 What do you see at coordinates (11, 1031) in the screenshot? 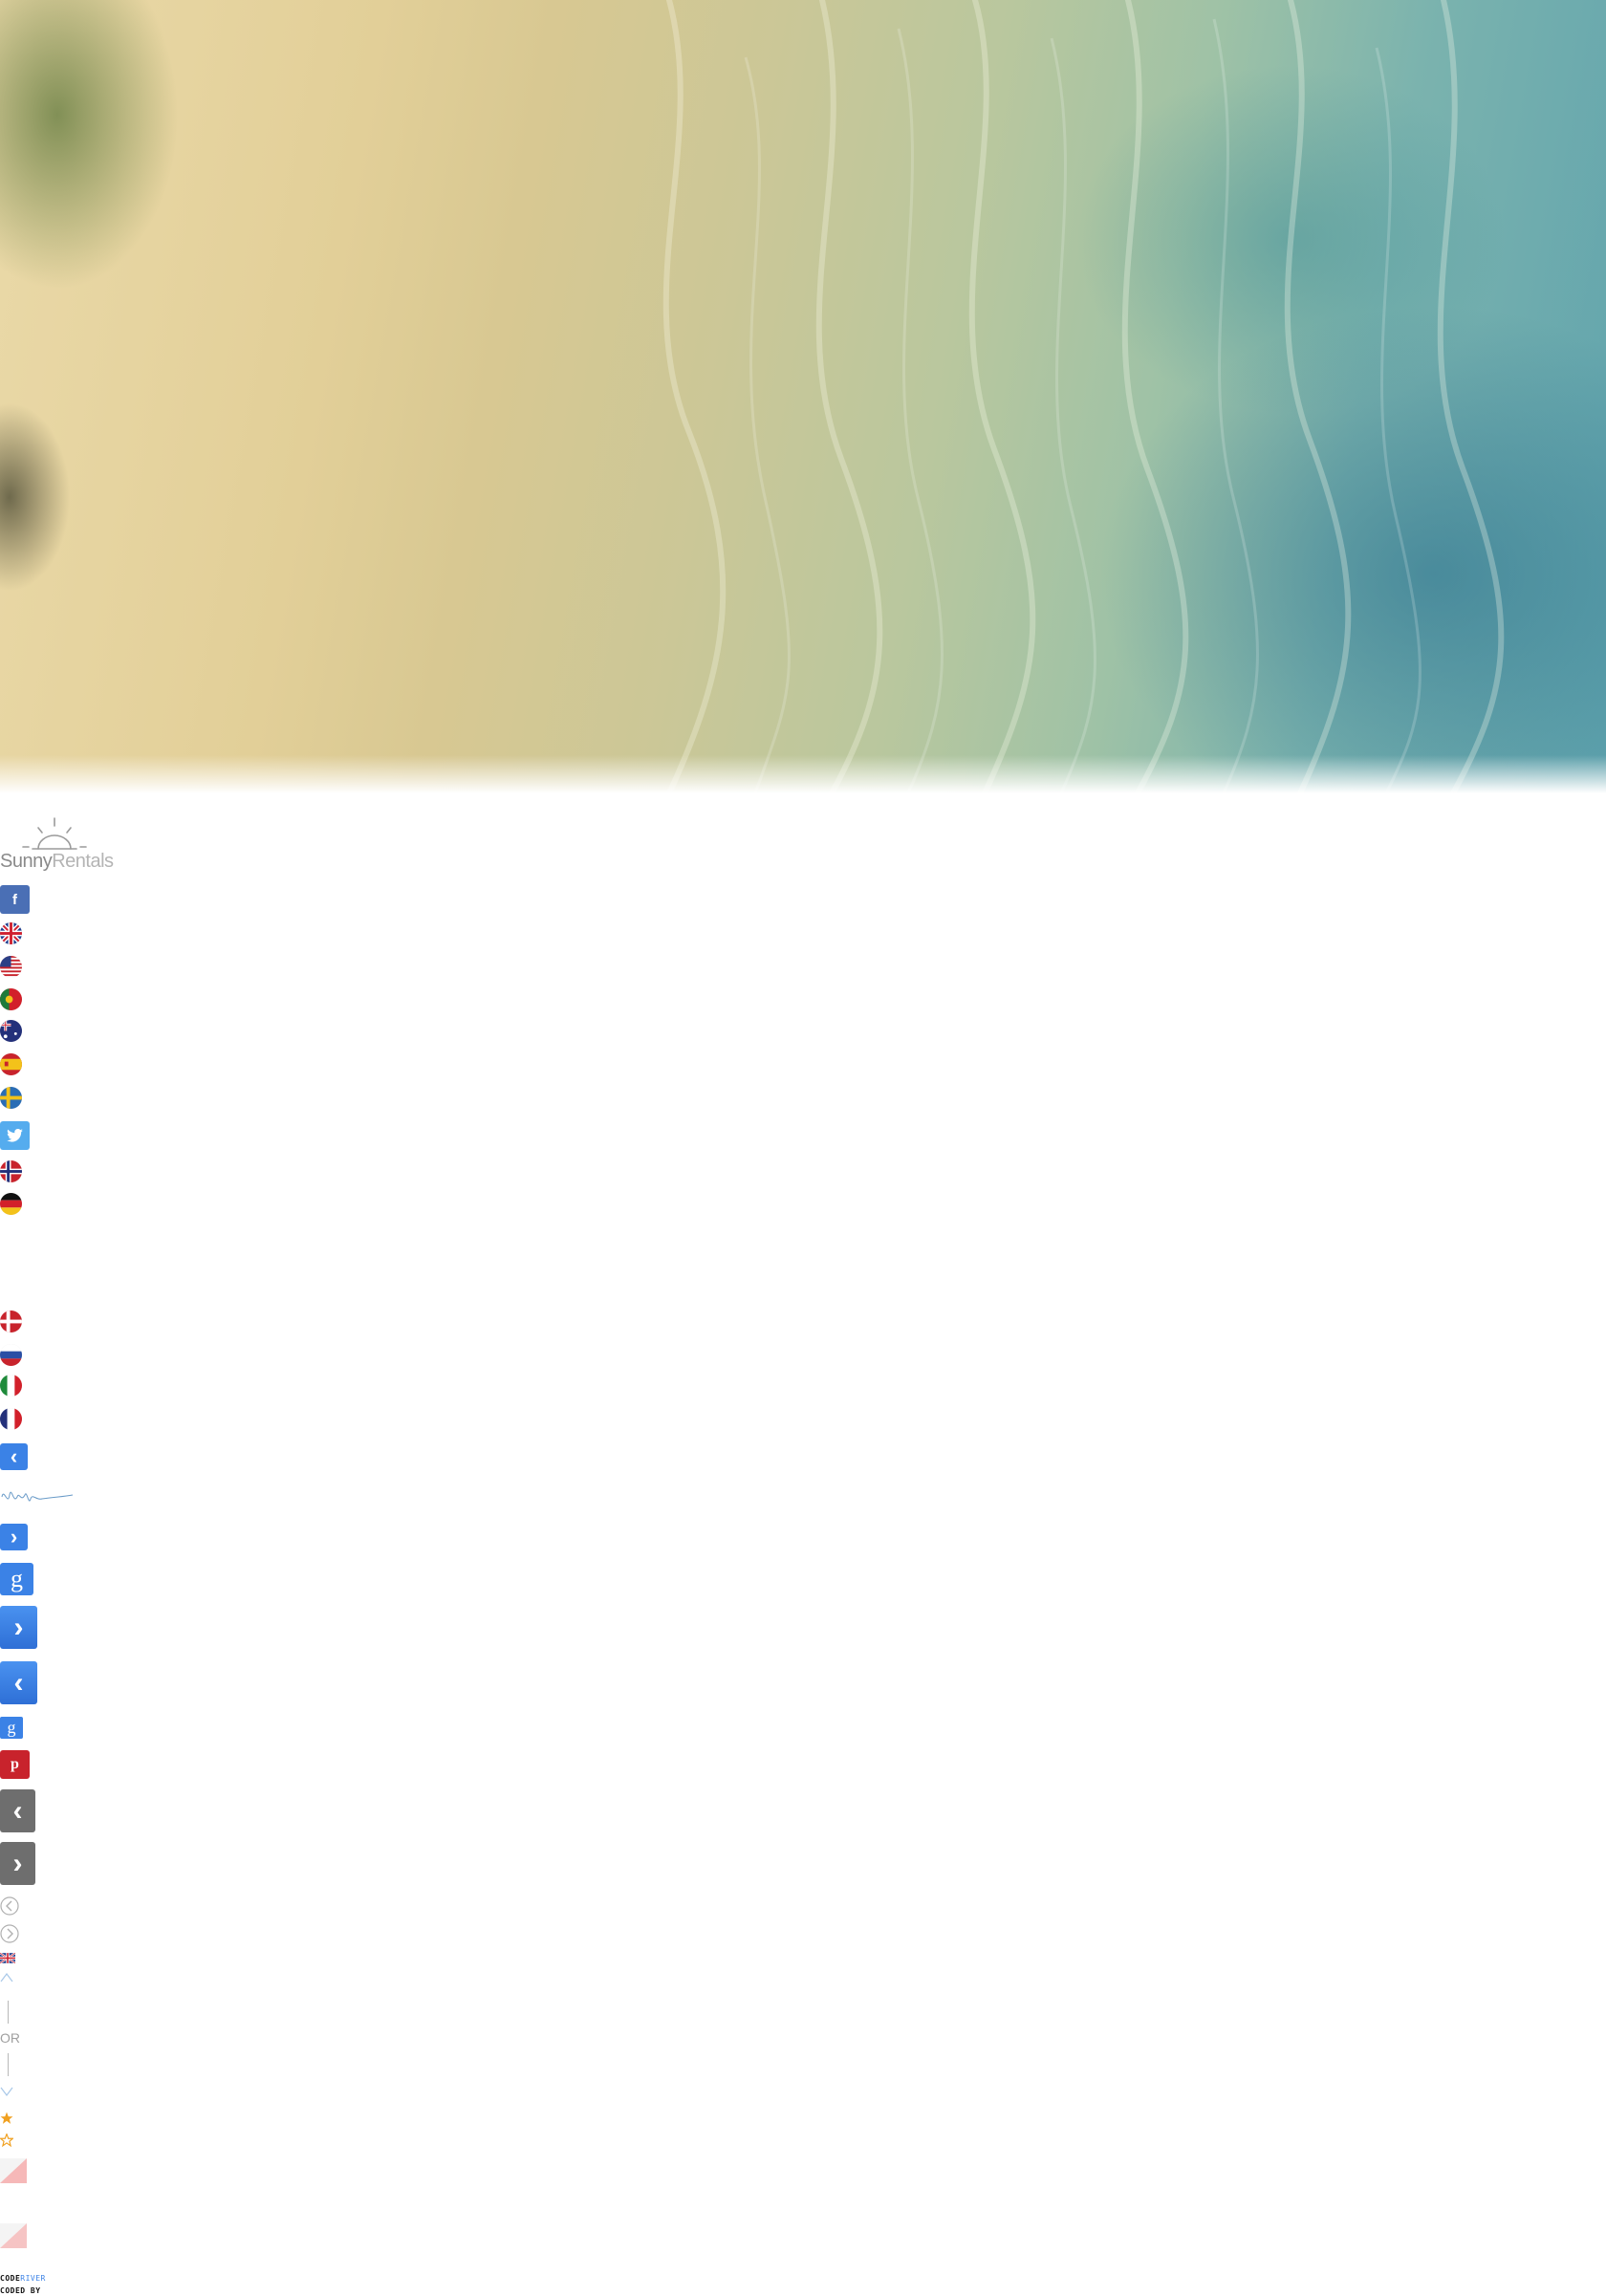
I see `australia-flag-icon` at bounding box center [11, 1031].